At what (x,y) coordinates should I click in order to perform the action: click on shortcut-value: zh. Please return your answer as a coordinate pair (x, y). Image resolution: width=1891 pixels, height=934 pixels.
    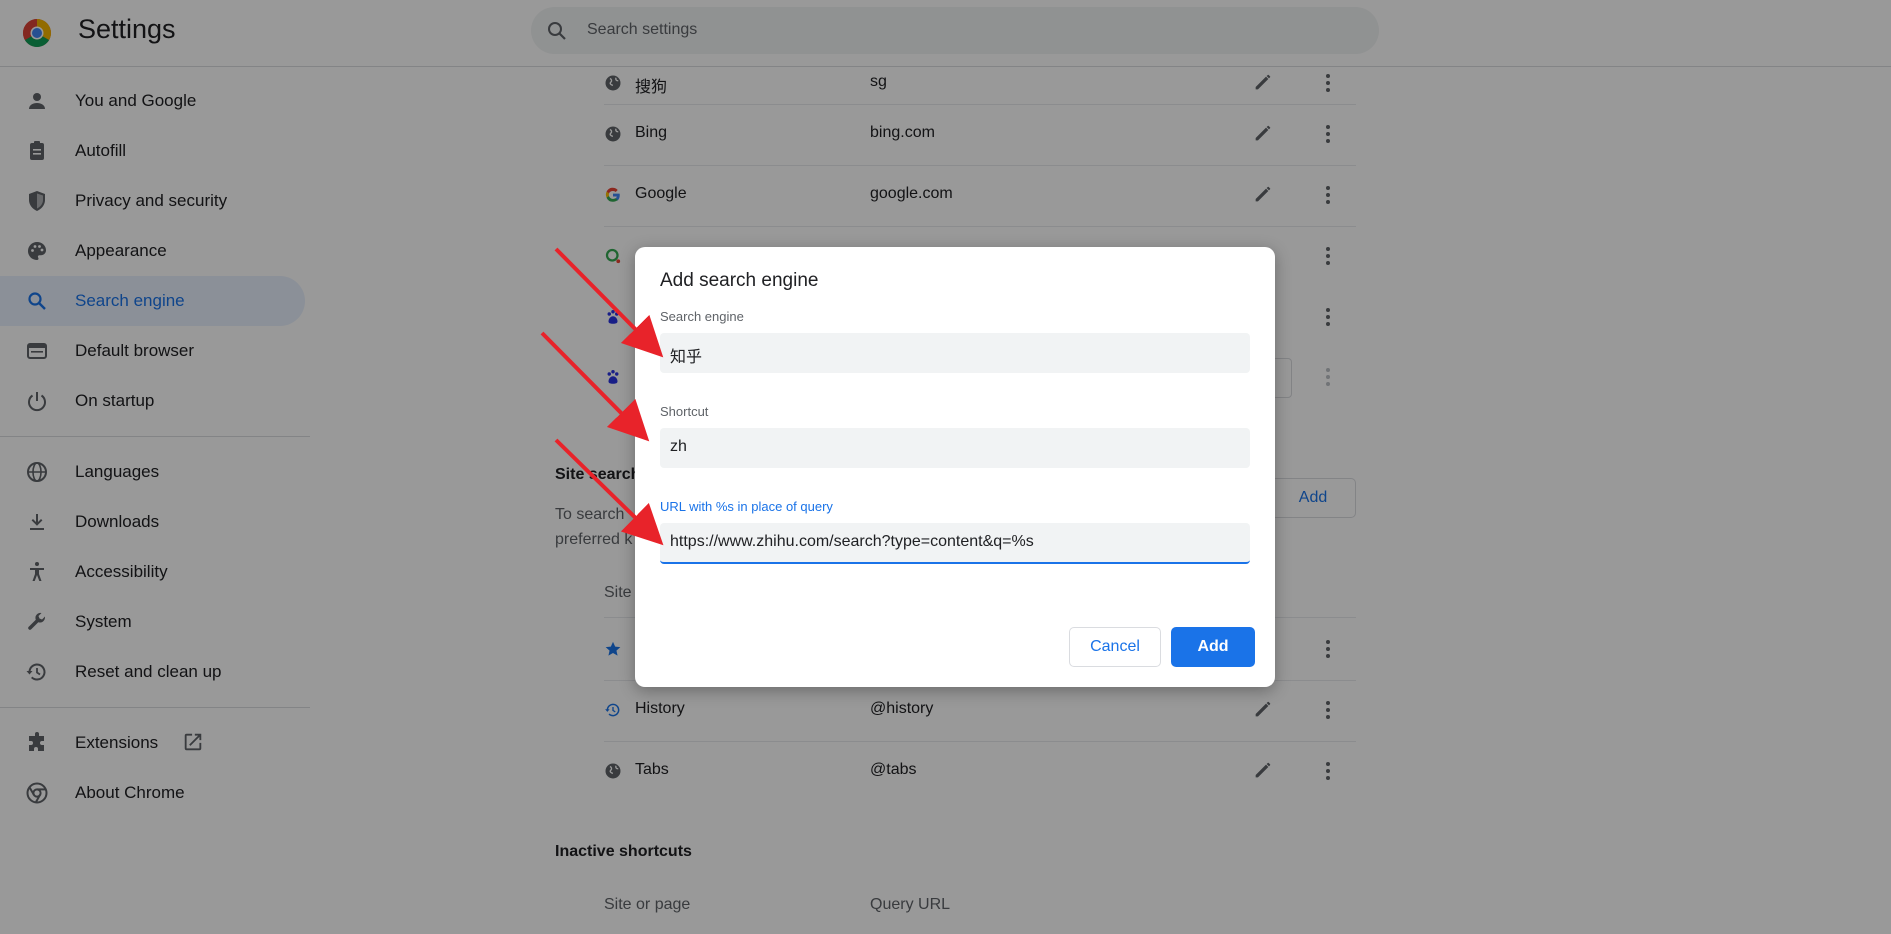
    Looking at the image, I should click on (678, 446).